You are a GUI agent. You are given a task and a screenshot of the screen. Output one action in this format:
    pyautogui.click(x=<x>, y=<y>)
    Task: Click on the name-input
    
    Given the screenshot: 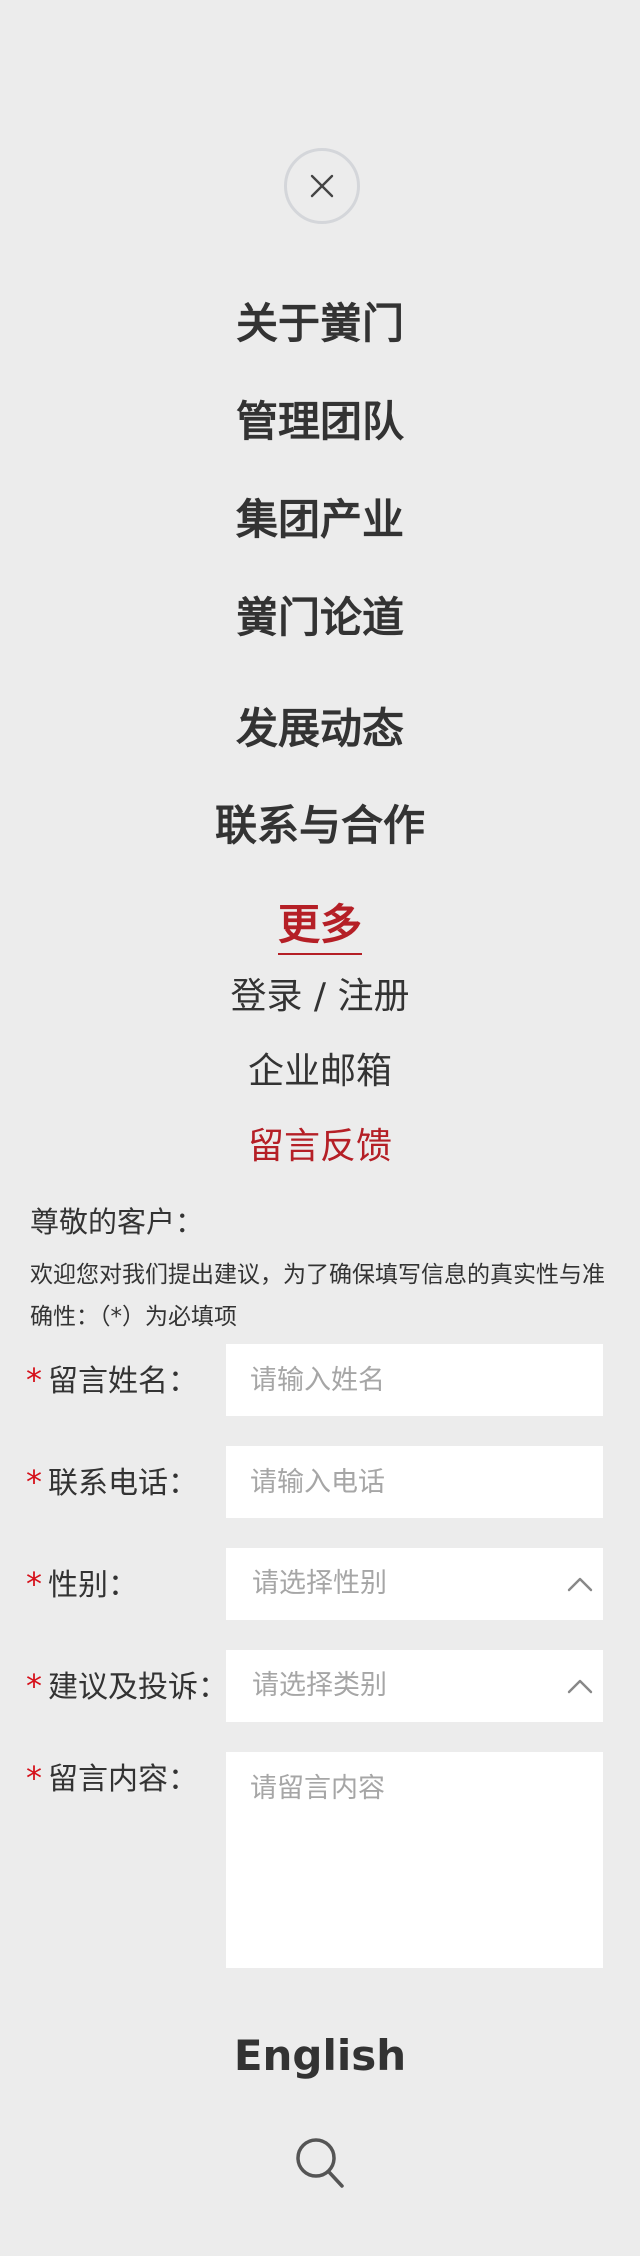 What is the action you would take?
    pyautogui.click(x=414, y=1380)
    